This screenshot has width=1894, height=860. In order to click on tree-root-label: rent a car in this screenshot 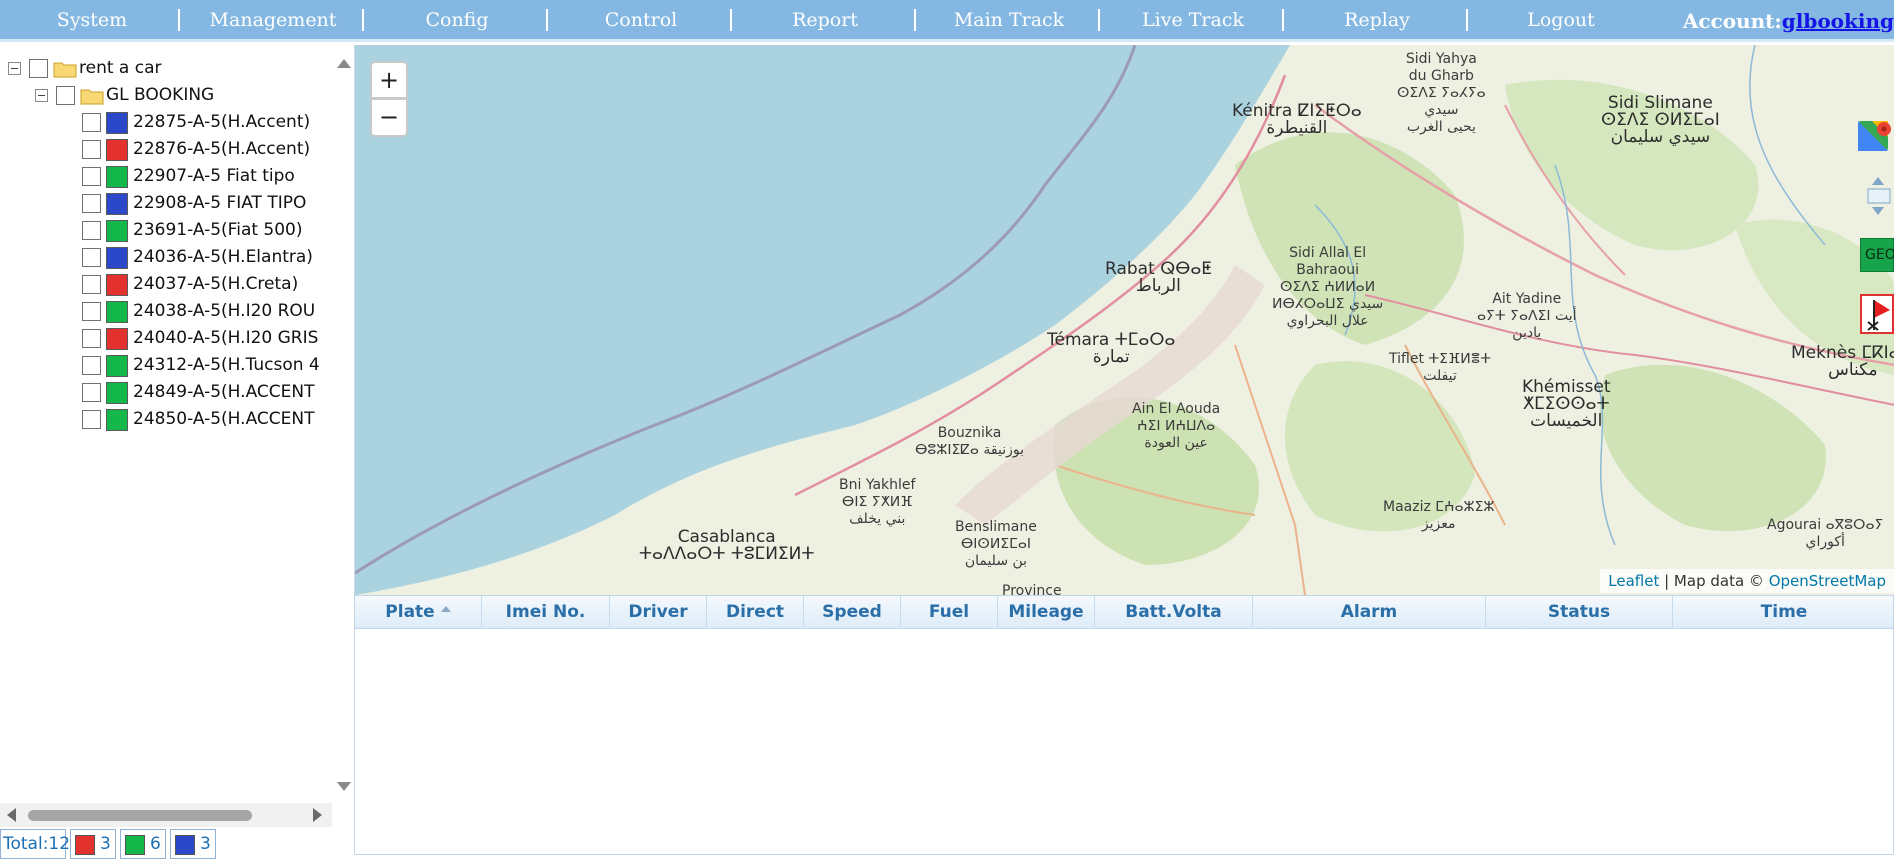, I will do `click(120, 68)`.